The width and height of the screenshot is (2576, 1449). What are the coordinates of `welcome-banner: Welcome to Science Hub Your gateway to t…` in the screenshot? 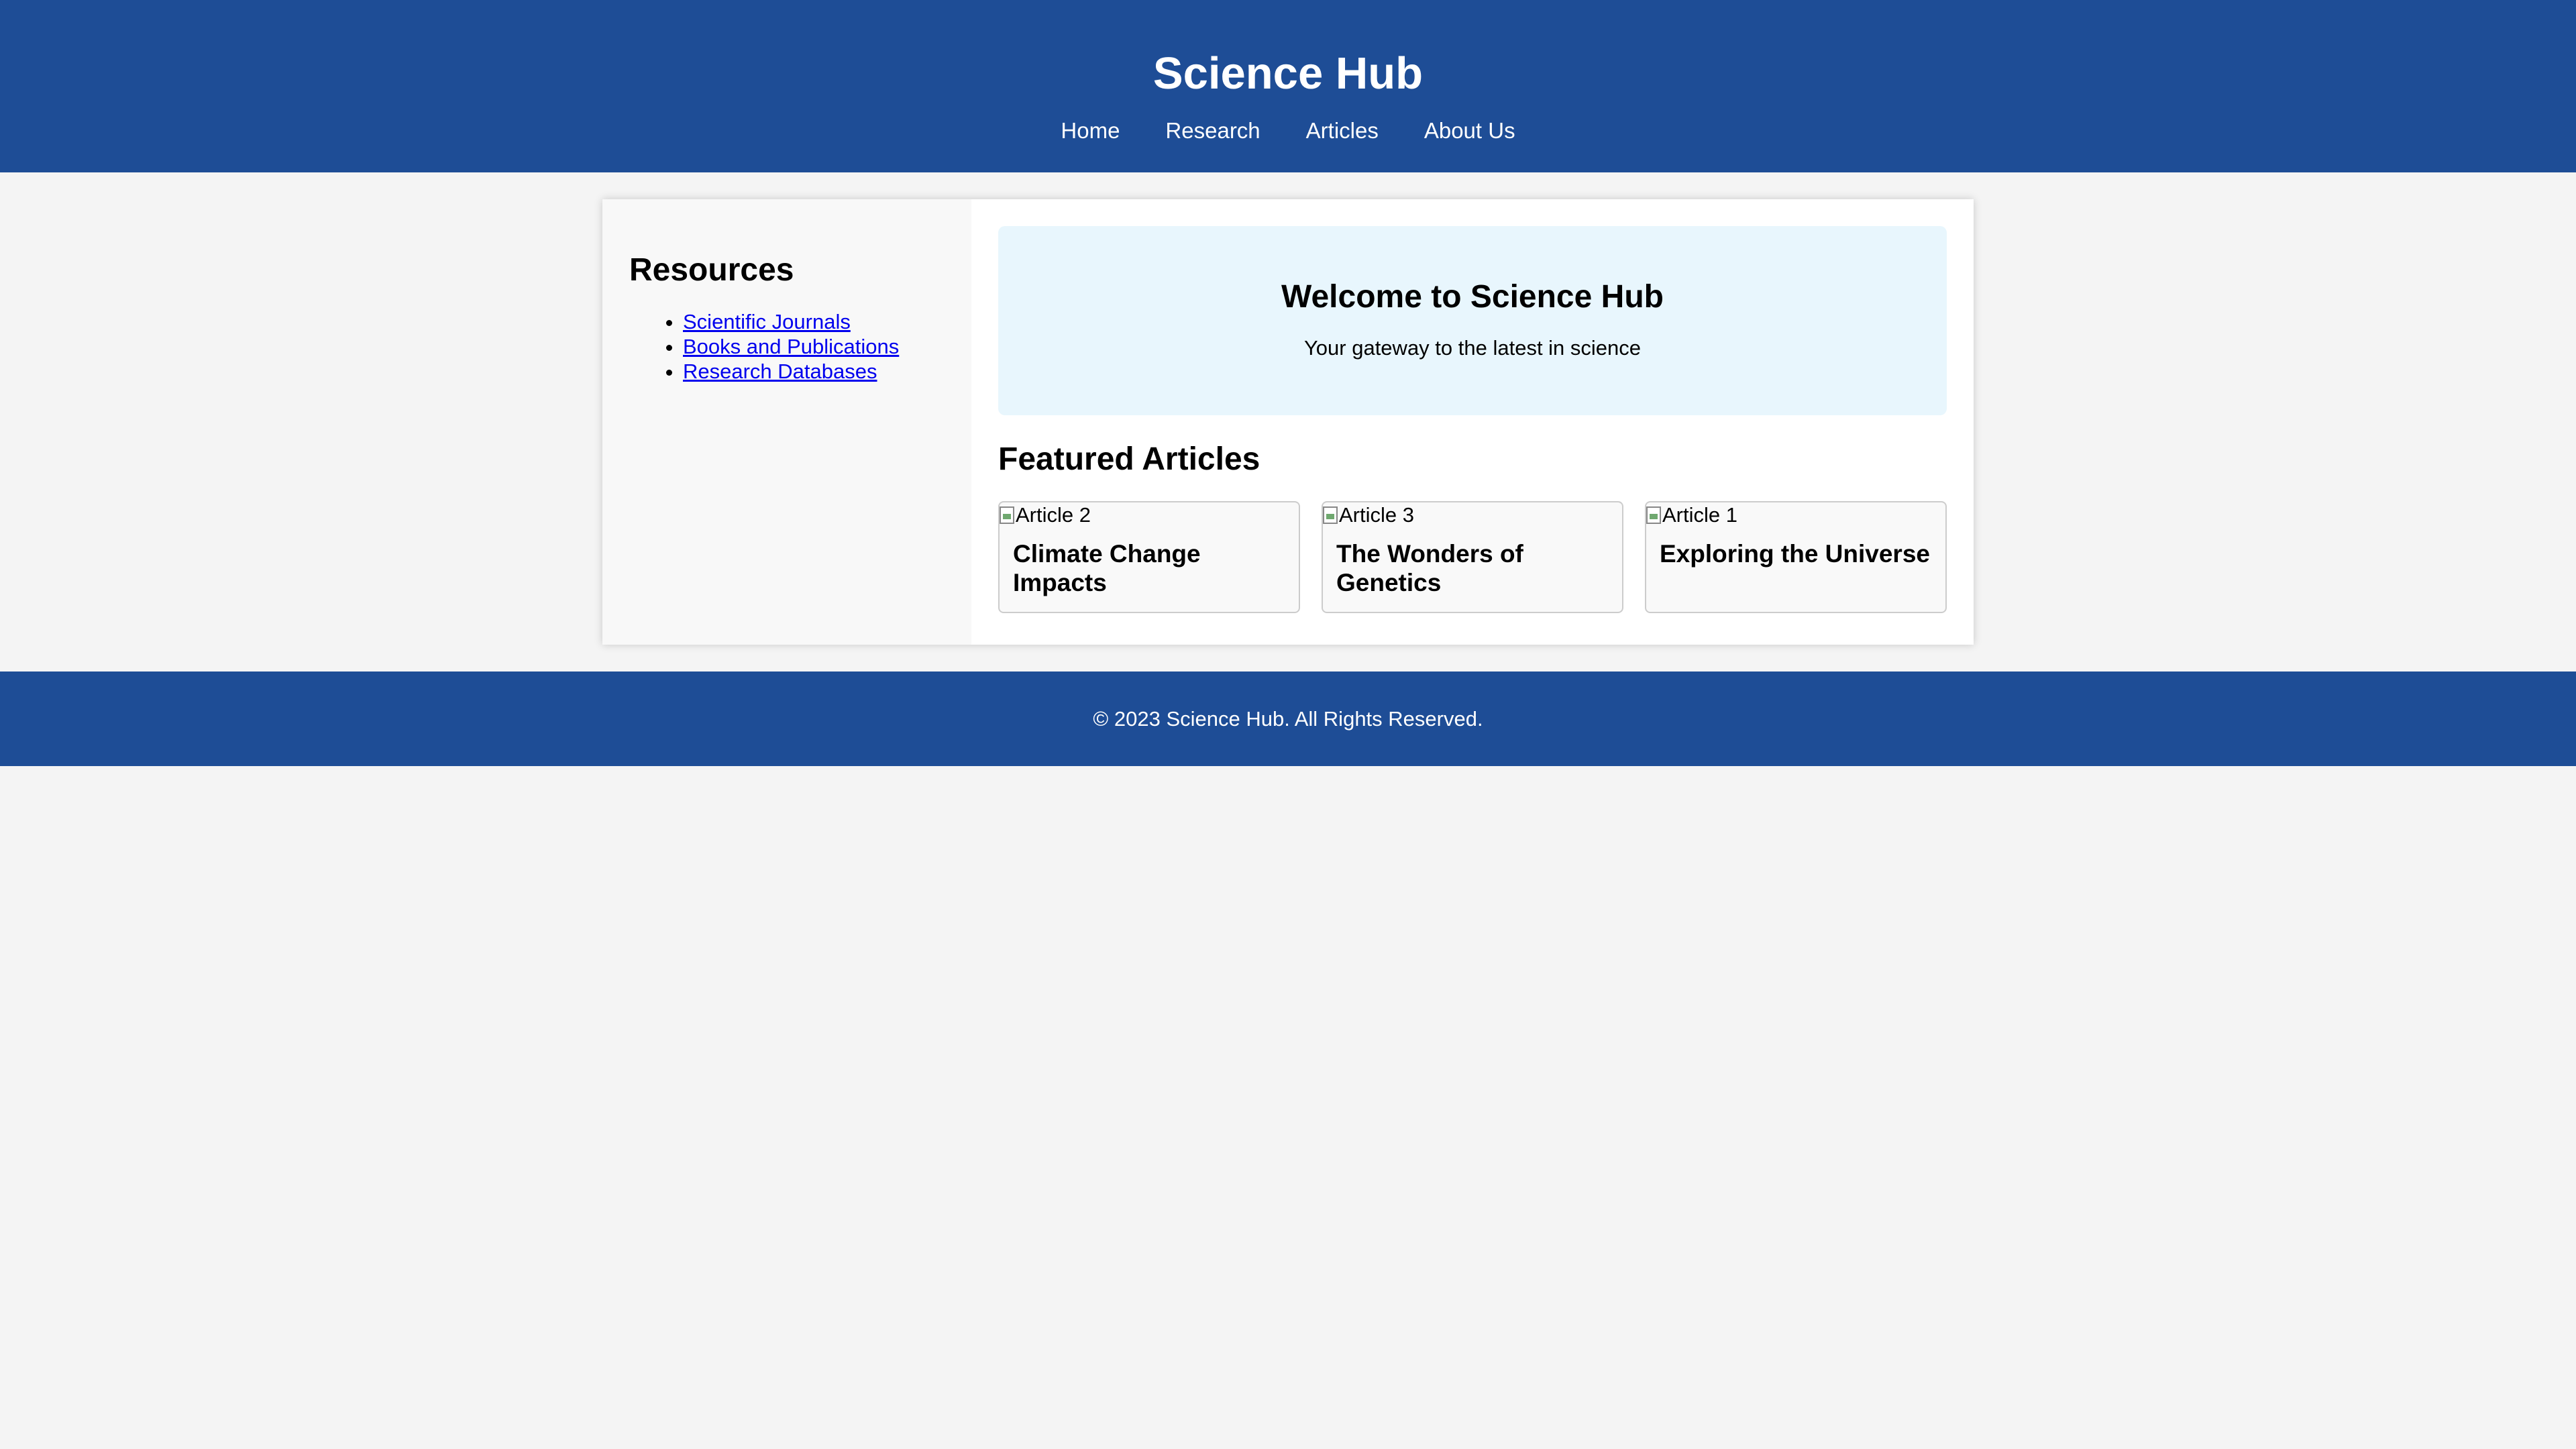 It's located at (1472, 320).